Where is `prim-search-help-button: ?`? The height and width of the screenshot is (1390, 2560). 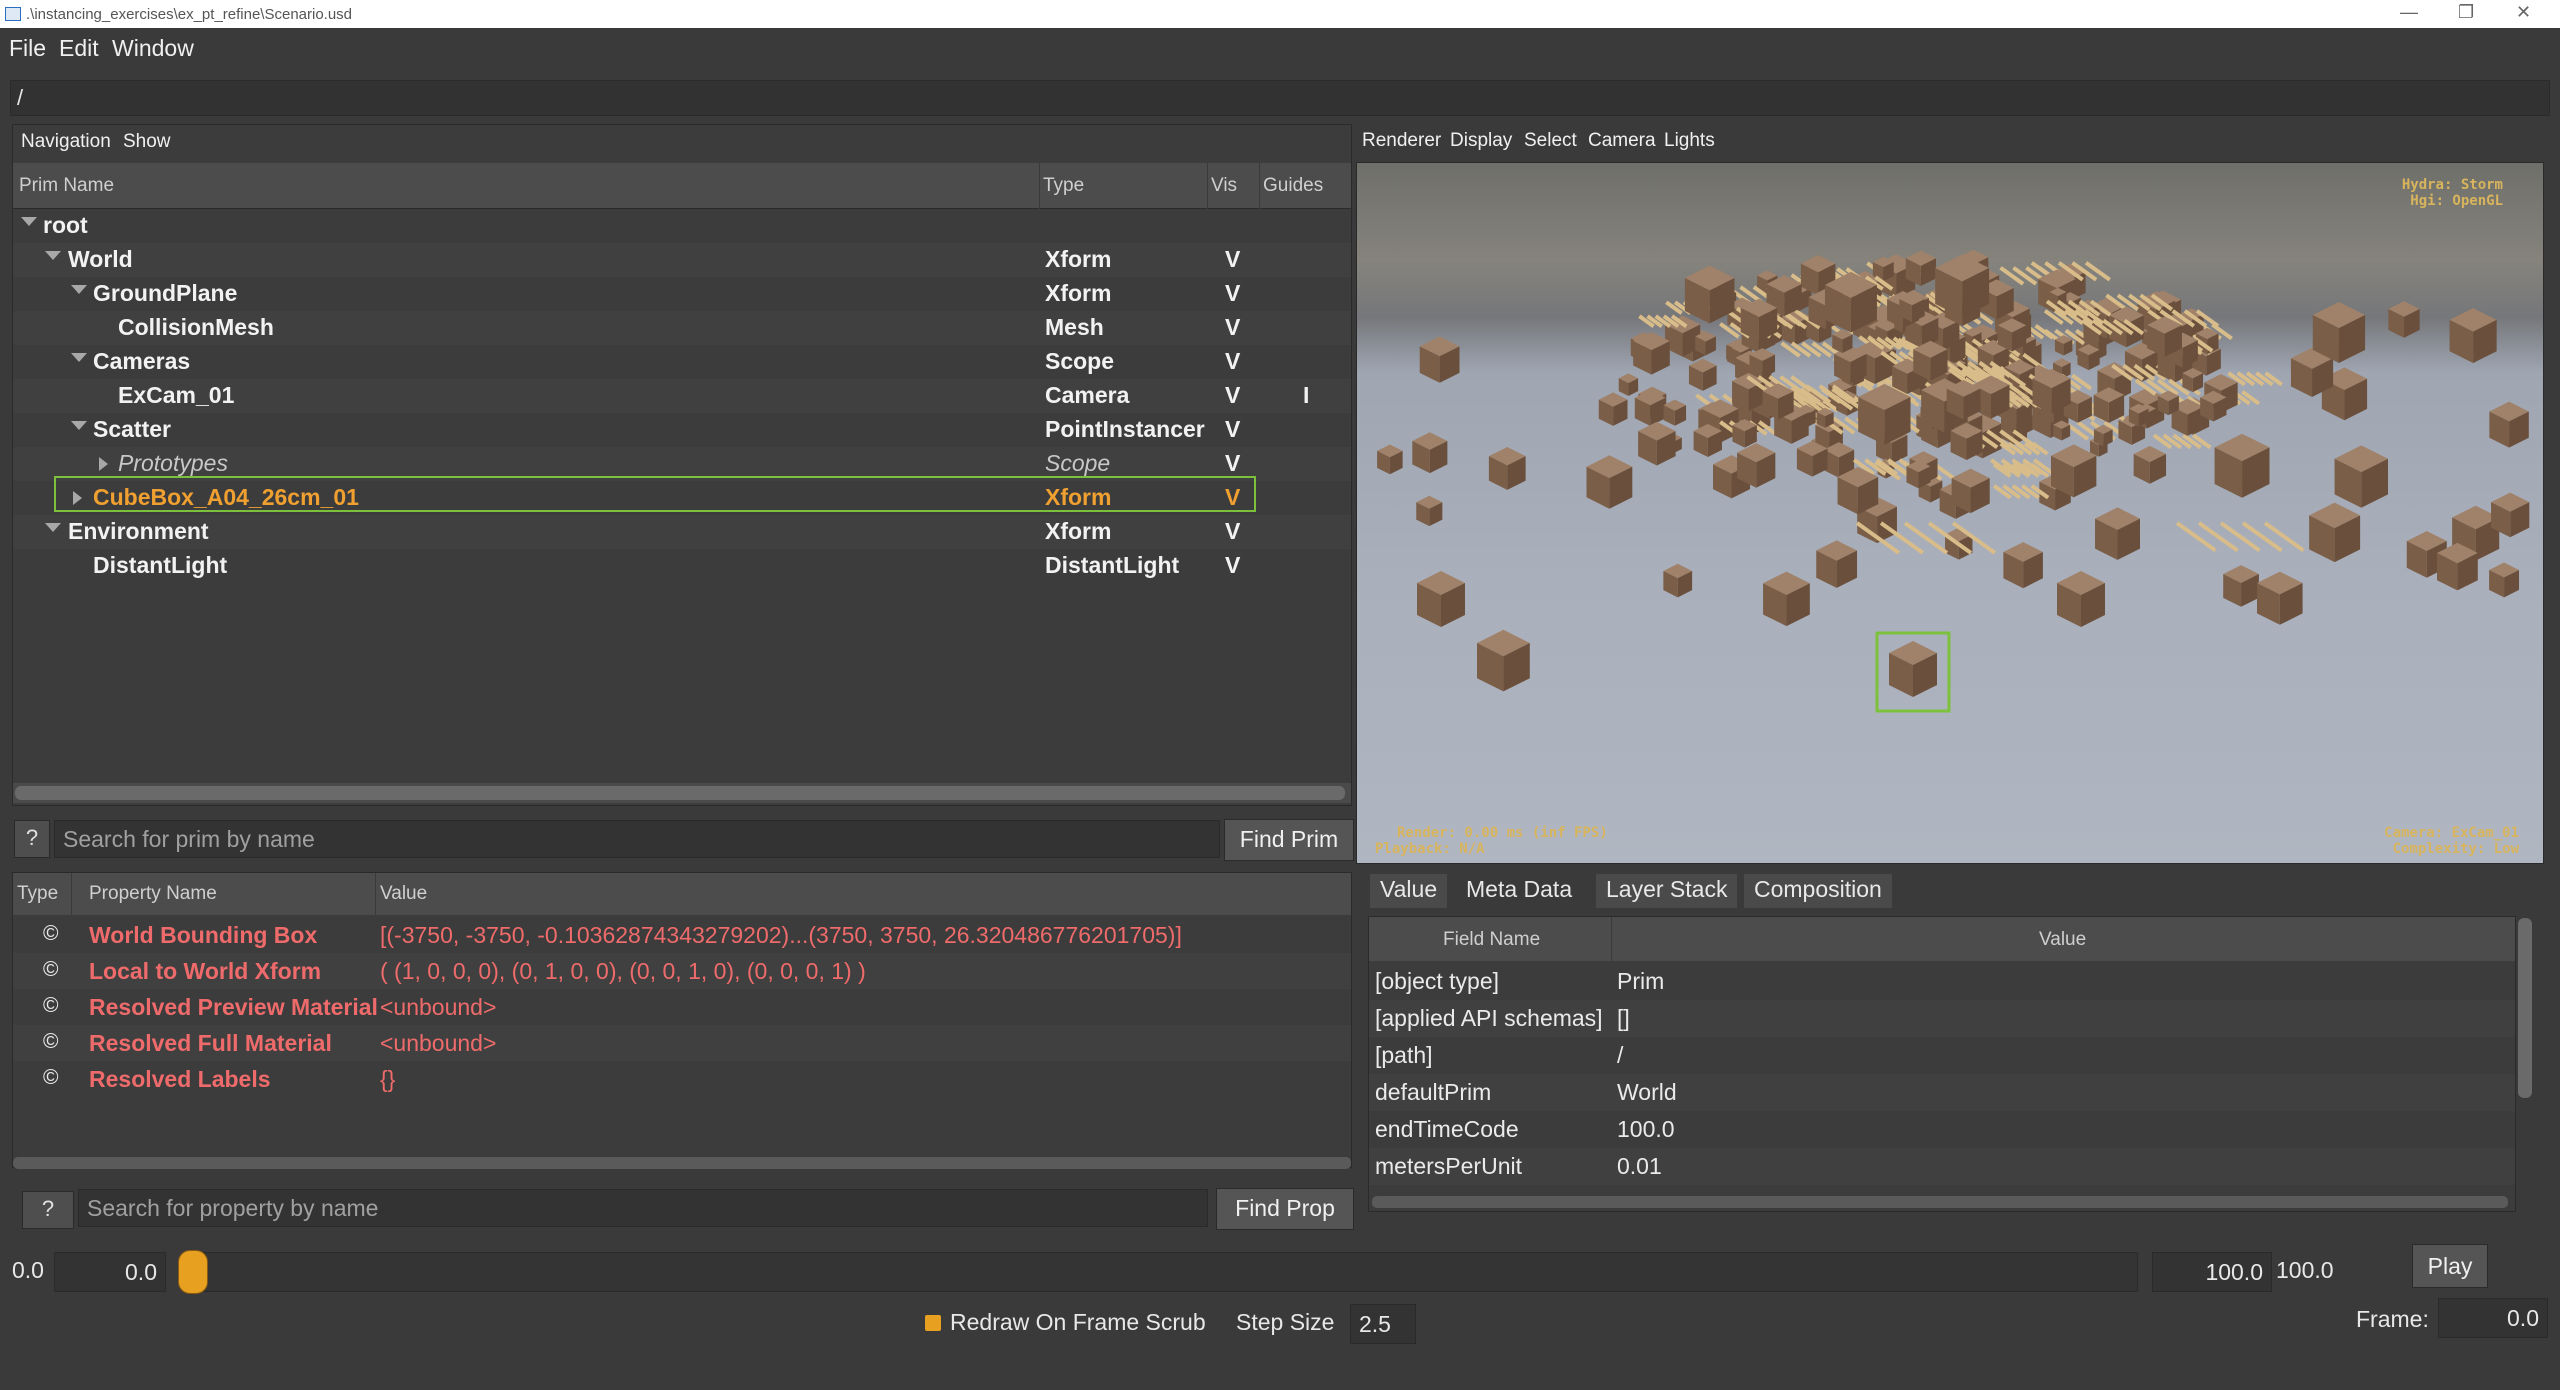 prim-search-help-button: ? is located at coordinates (32, 839).